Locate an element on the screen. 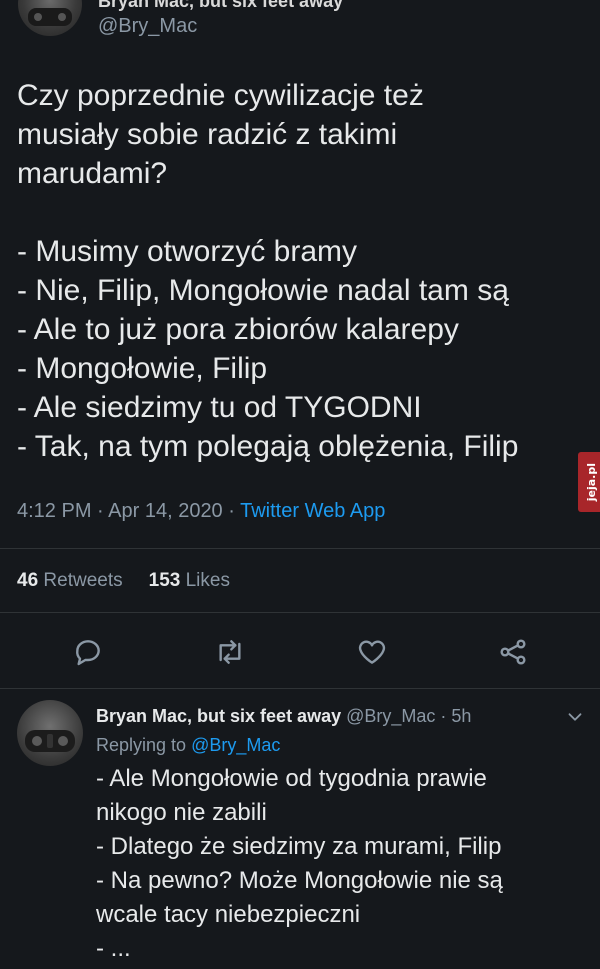  tweet-source: Twitter Web App is located at coordinates (312, 511).